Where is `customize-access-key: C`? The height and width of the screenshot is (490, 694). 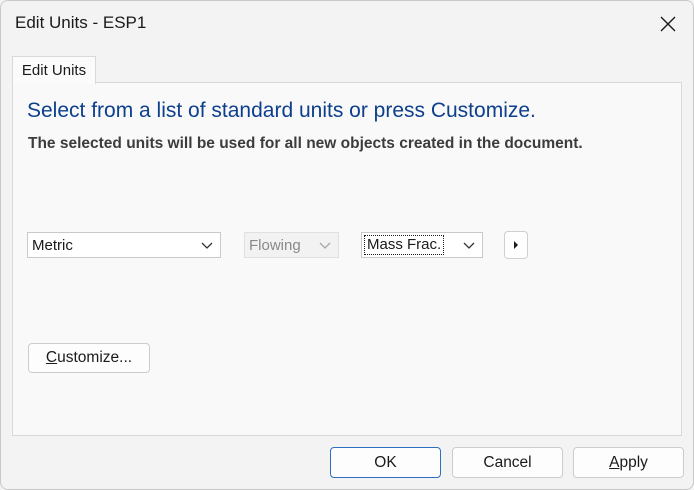
customize-access-key: C is located at coordinates (51, 357).